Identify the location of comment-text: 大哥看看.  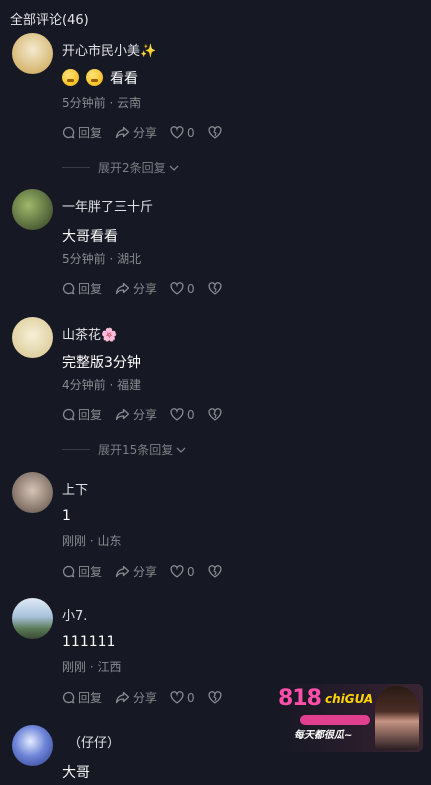
(90, 237).